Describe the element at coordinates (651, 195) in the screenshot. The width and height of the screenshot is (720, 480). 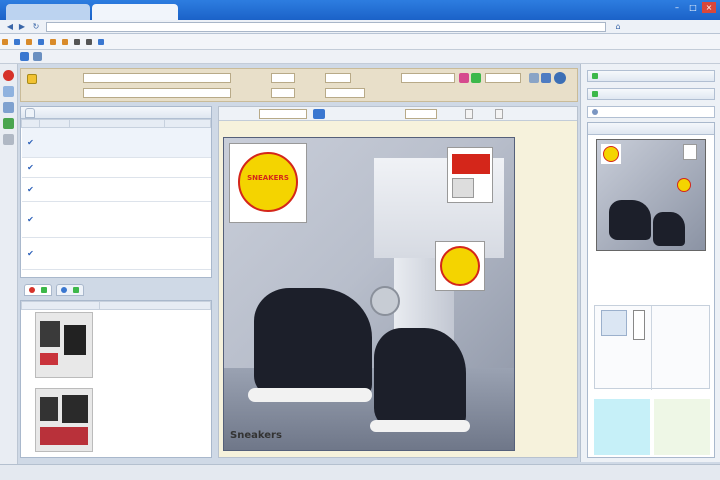
I see `page-preview-thumbnail` at that location.